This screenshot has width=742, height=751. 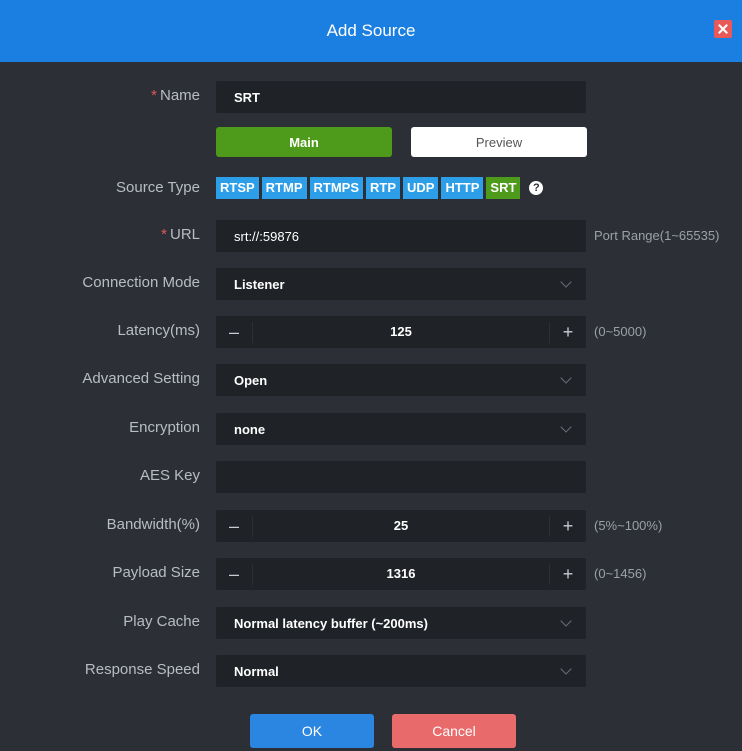 What do you see at coordinates (259, 284) in the screenshot?
I see `connection-mode-value: Listener` at bounding box center [259, 284].